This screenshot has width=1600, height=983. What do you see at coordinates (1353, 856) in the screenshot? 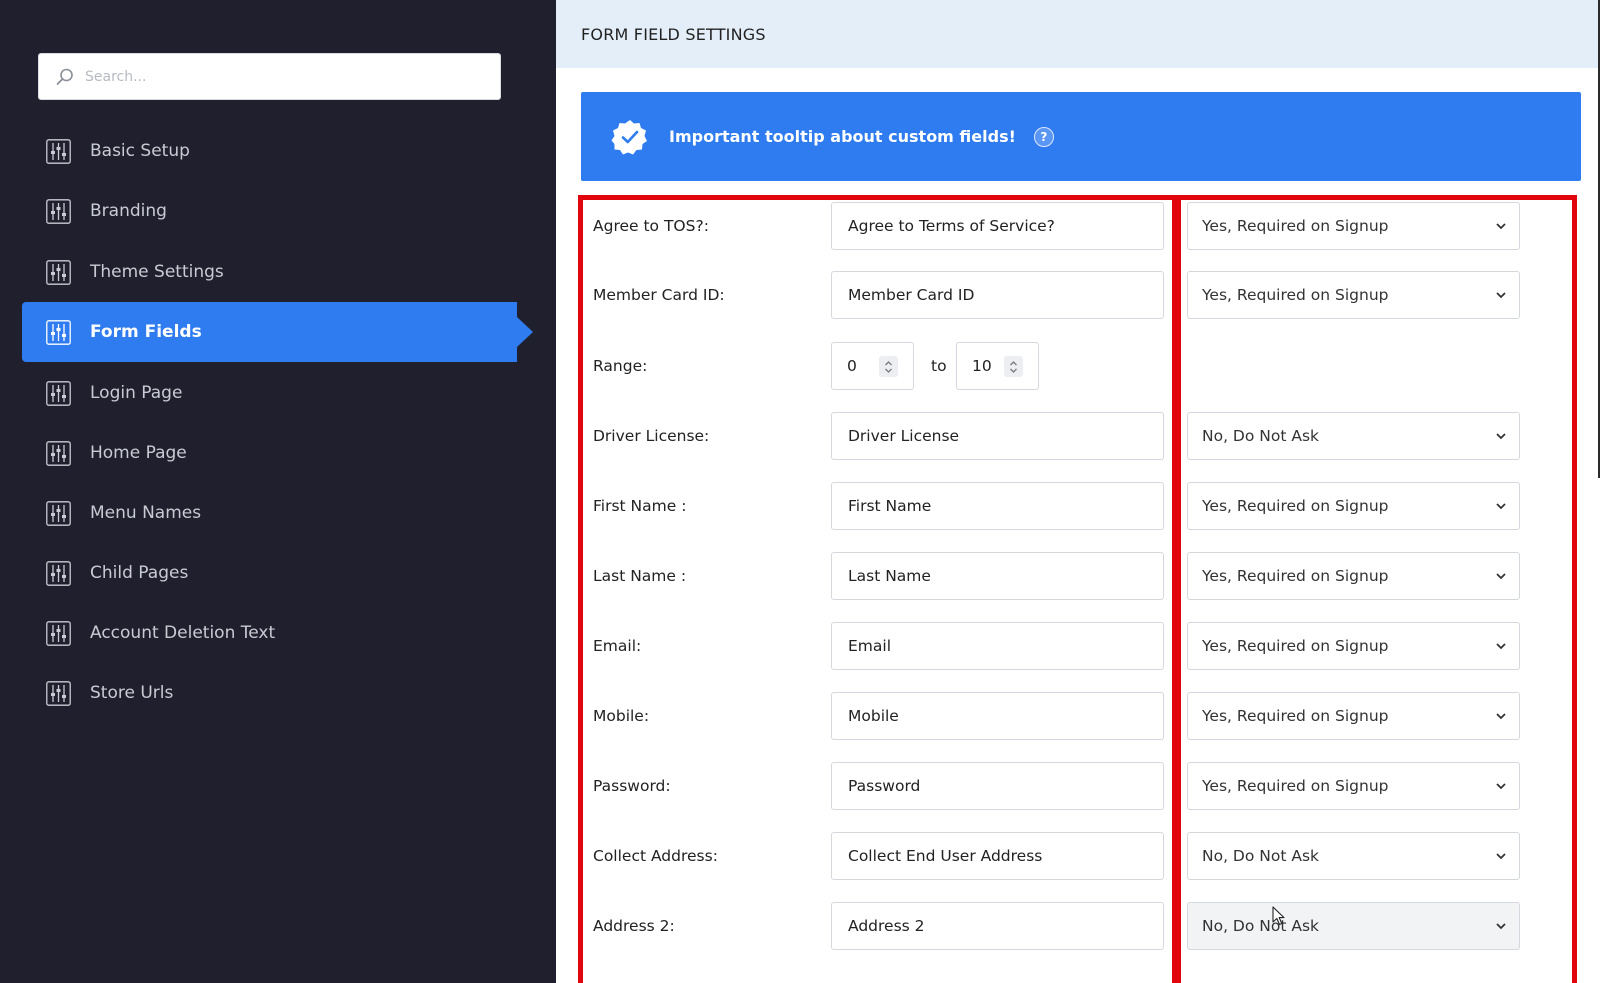
I see `collect-address-select: No, Do Not Ask` at bounding box center [1353, 856].